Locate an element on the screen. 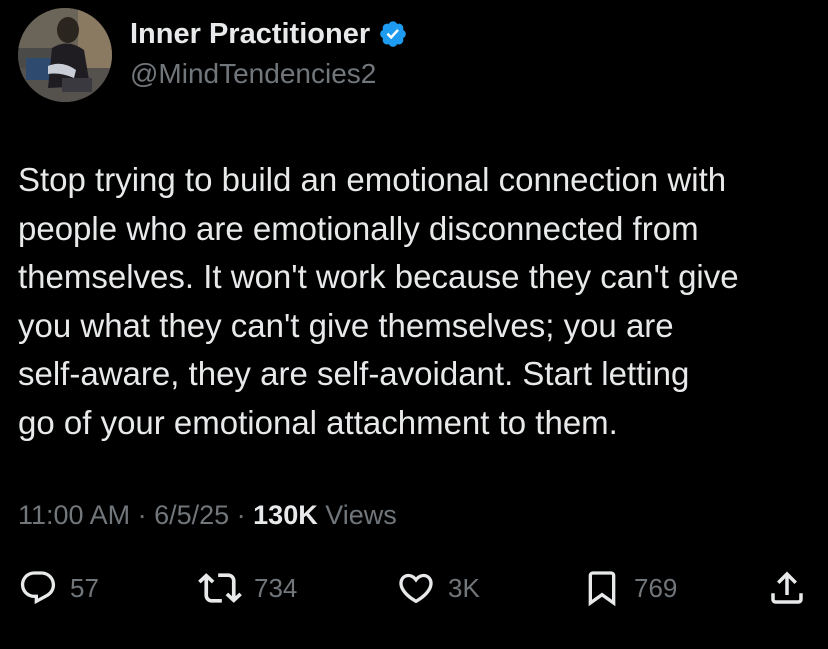  bookmark-count: 769 is located at coordinates (656, 587).